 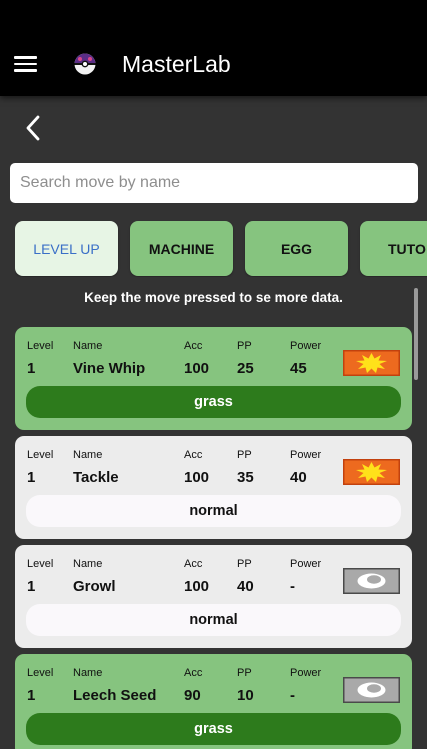 What do you see at coordinates (214, 183) in the screenshot?
I see `search-input` at bounding box center [214, 183].